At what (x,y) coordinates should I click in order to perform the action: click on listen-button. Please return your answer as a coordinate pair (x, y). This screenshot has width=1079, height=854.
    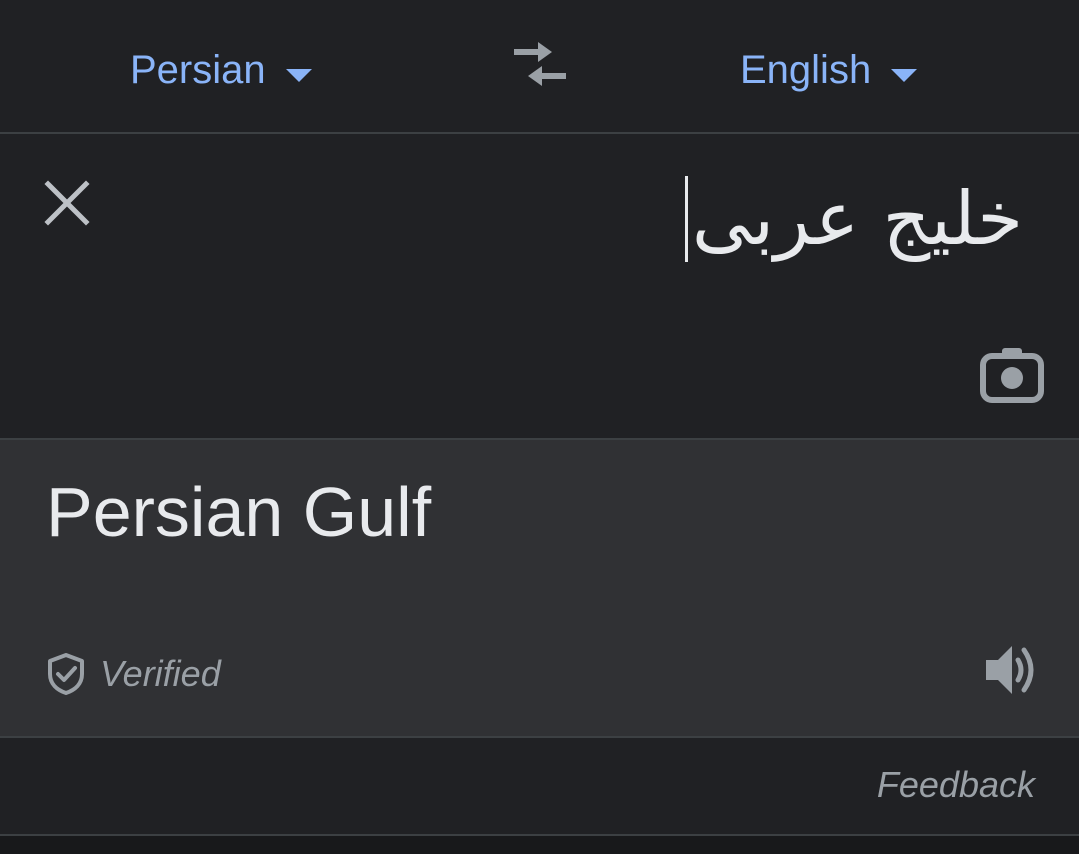
    Looking at the image, I should click on (1012, 670).